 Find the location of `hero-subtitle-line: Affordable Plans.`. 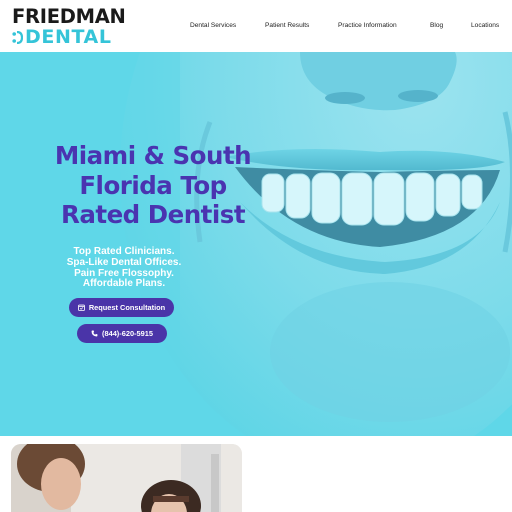

hero-subtitle-line: Affordable Plans. is located at coordinates (124, 284).